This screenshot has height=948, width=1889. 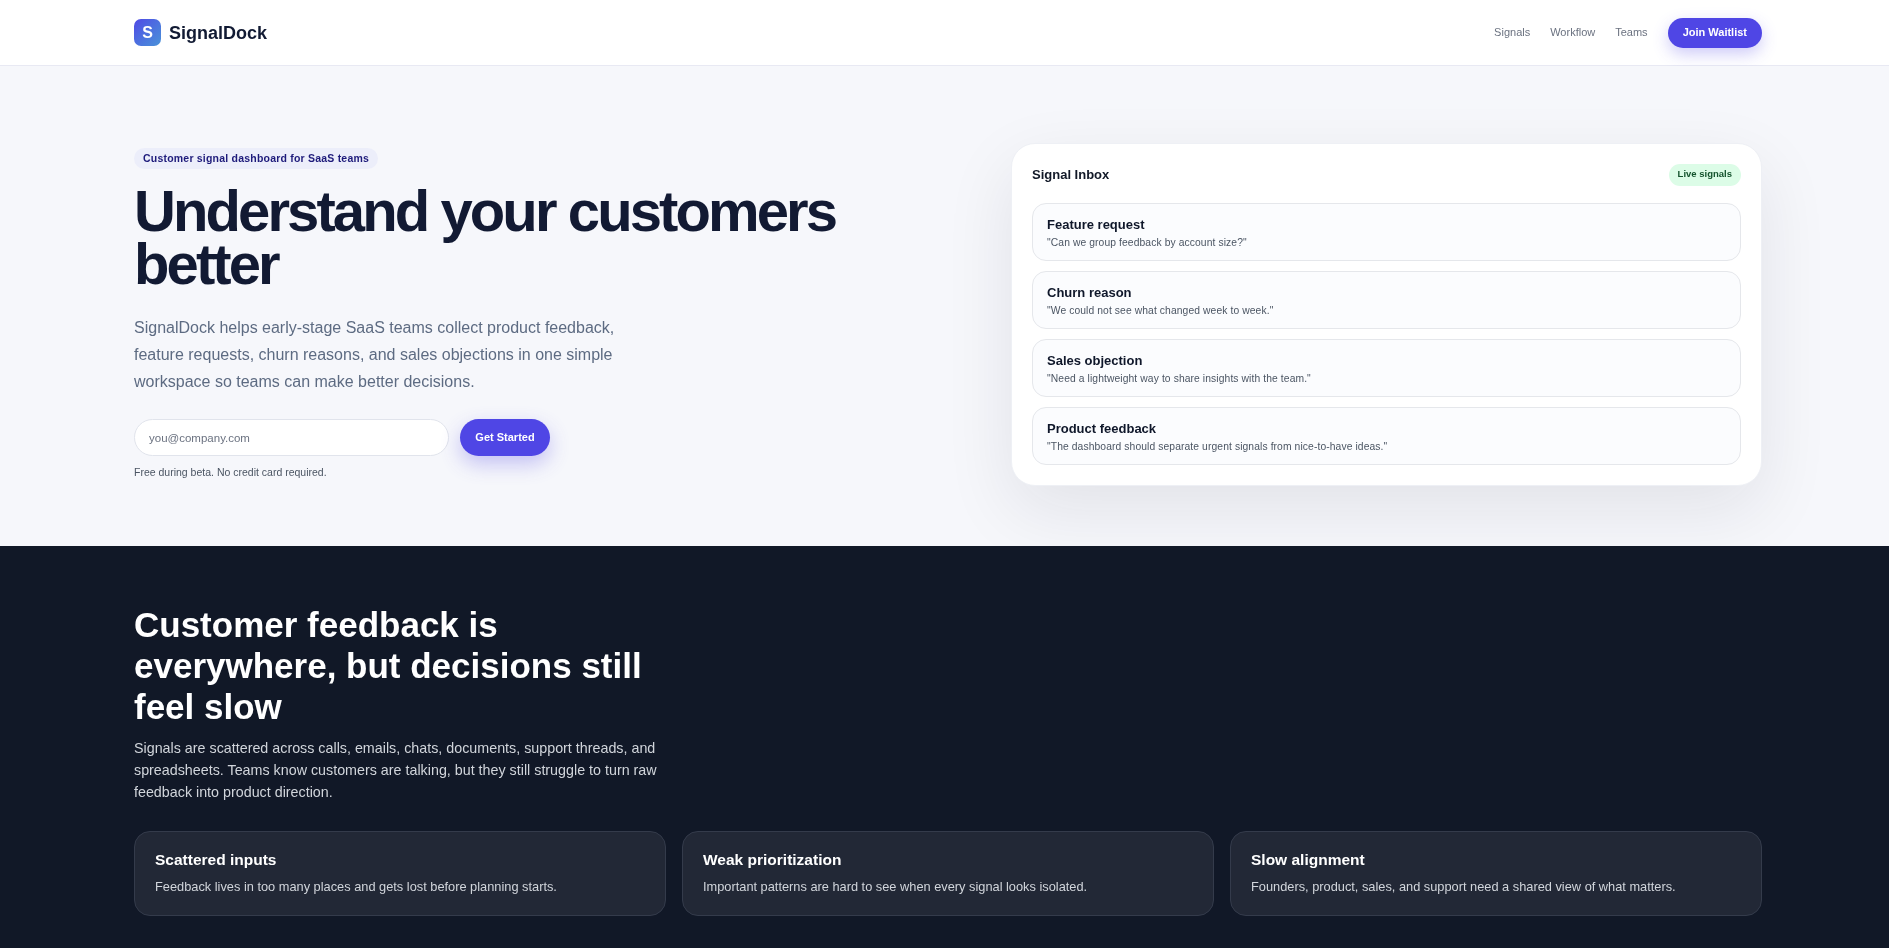 I want to click on join-waitlist-button: Join Waitlist, so click(x=1714, y=32).